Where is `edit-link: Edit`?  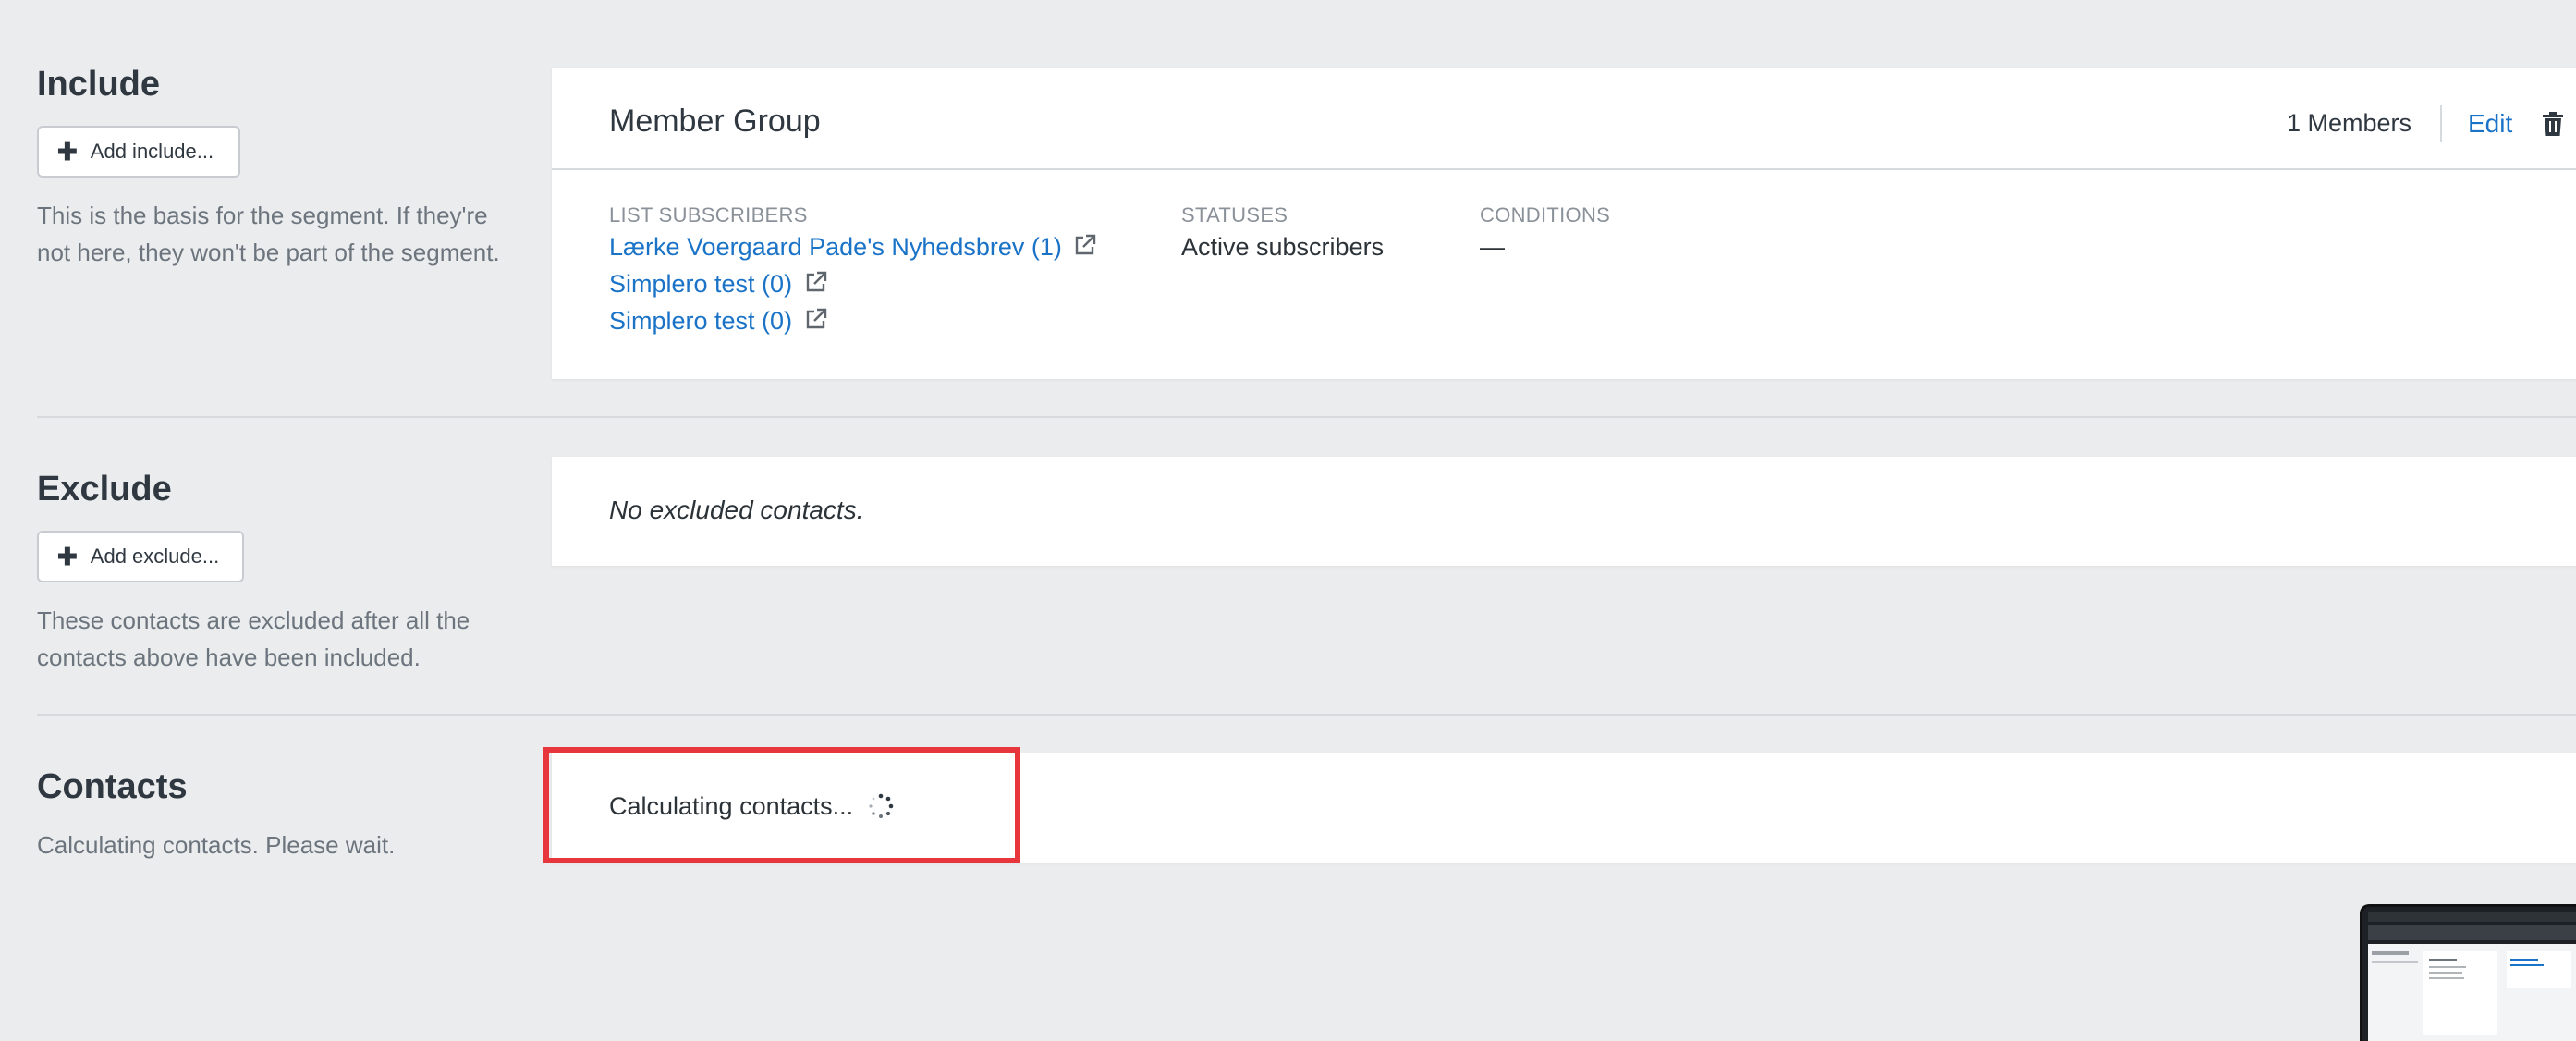 edit-link: Edit is located at coordinates (2490, 124).